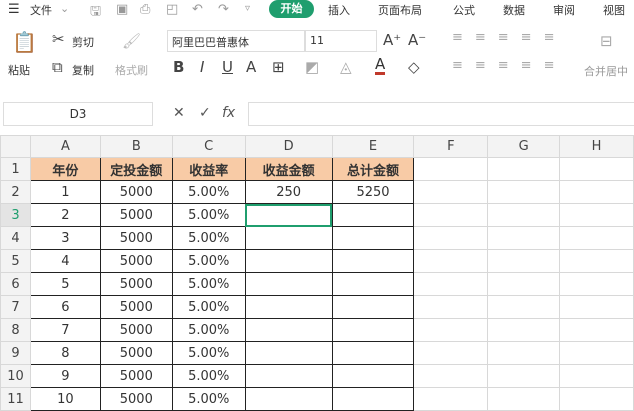 This screenshot has height=411, width=634. What do you see at coordinates (145, 9) in the screenshot?
I see `print-icon: ⎙` at bounding box center [145, 9].